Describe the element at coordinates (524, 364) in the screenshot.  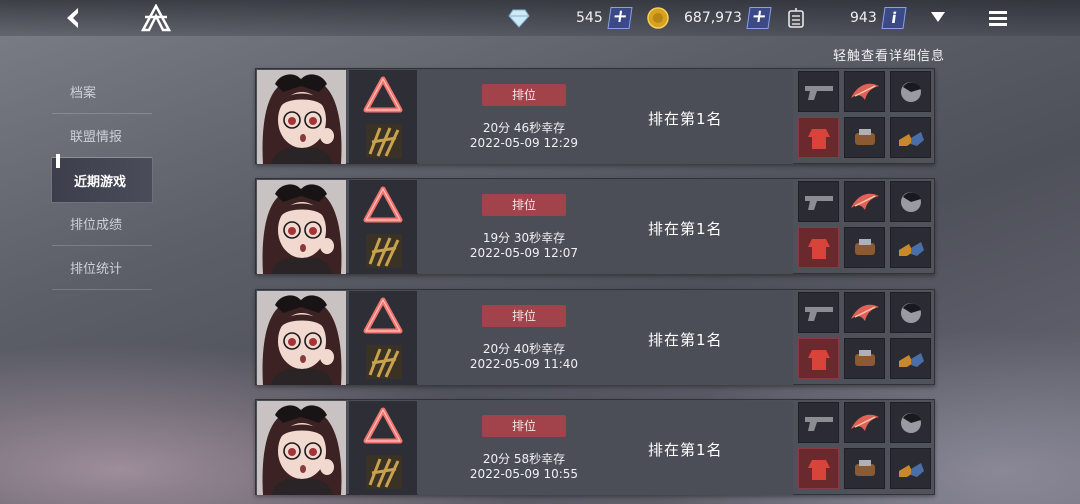
I see `match-date: 2022-05-09 11:40` at that location.